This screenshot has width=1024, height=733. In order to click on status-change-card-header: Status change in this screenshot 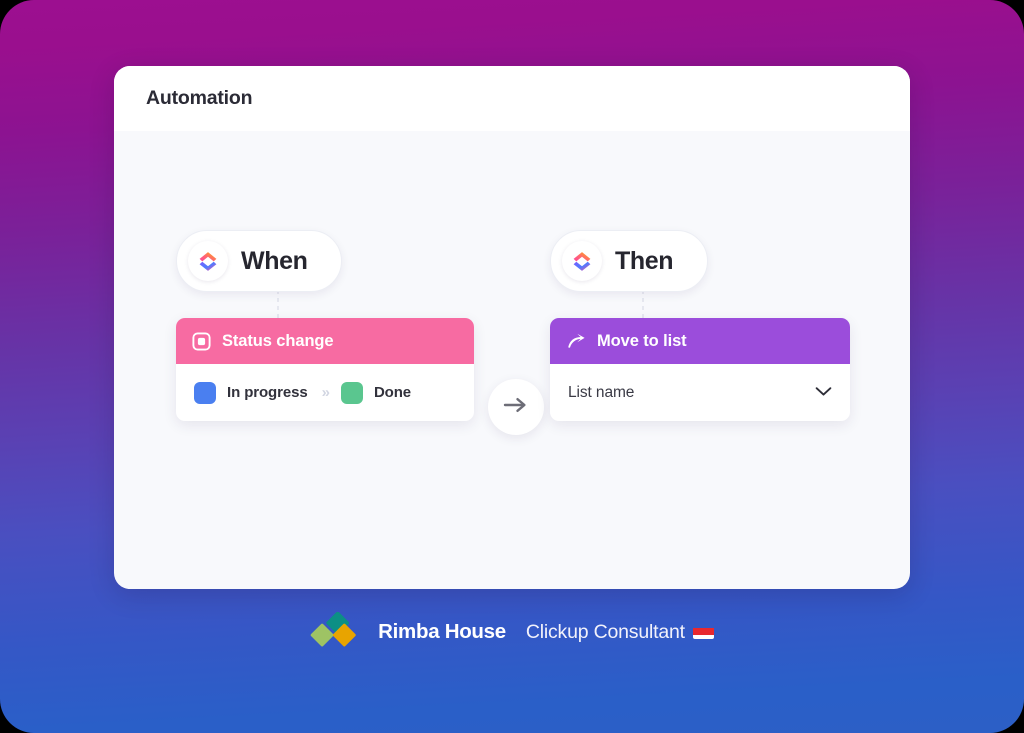, I will do `click(325, 341)`.